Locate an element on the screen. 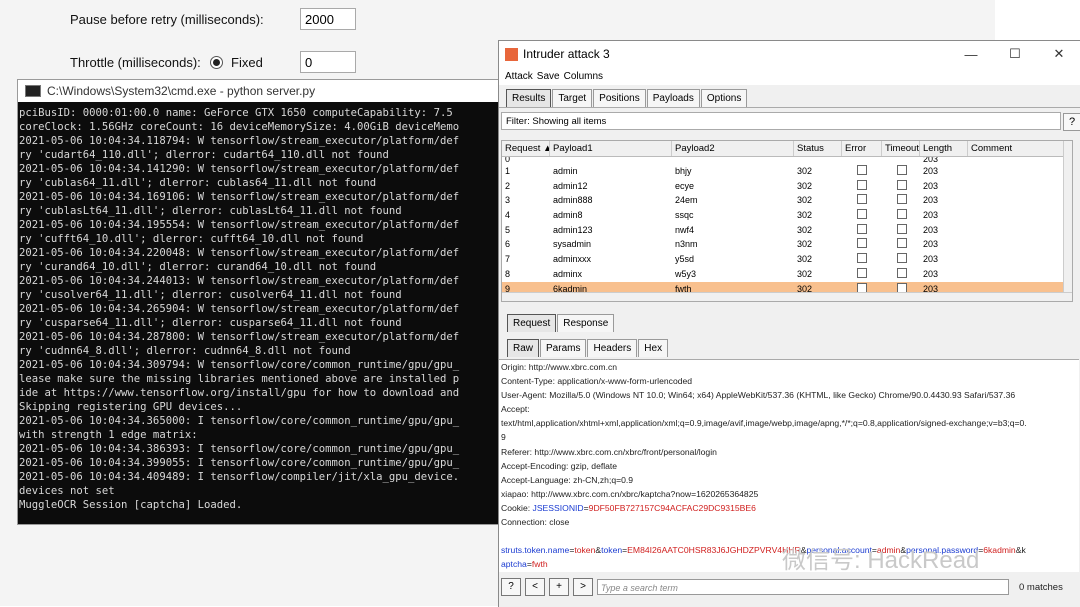 The image size is (1080, 607). menu-columns: Columns is located at coordinates (583, 76).